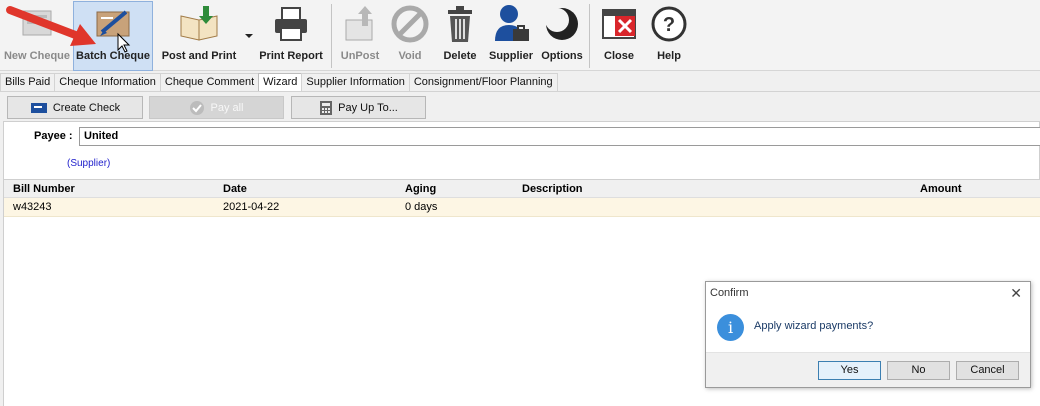 The width and height of the screenshot is (1040, 406). Describe the element at coordinates (730, 327) in the screenshot. I see `info-icon: i` at that location.